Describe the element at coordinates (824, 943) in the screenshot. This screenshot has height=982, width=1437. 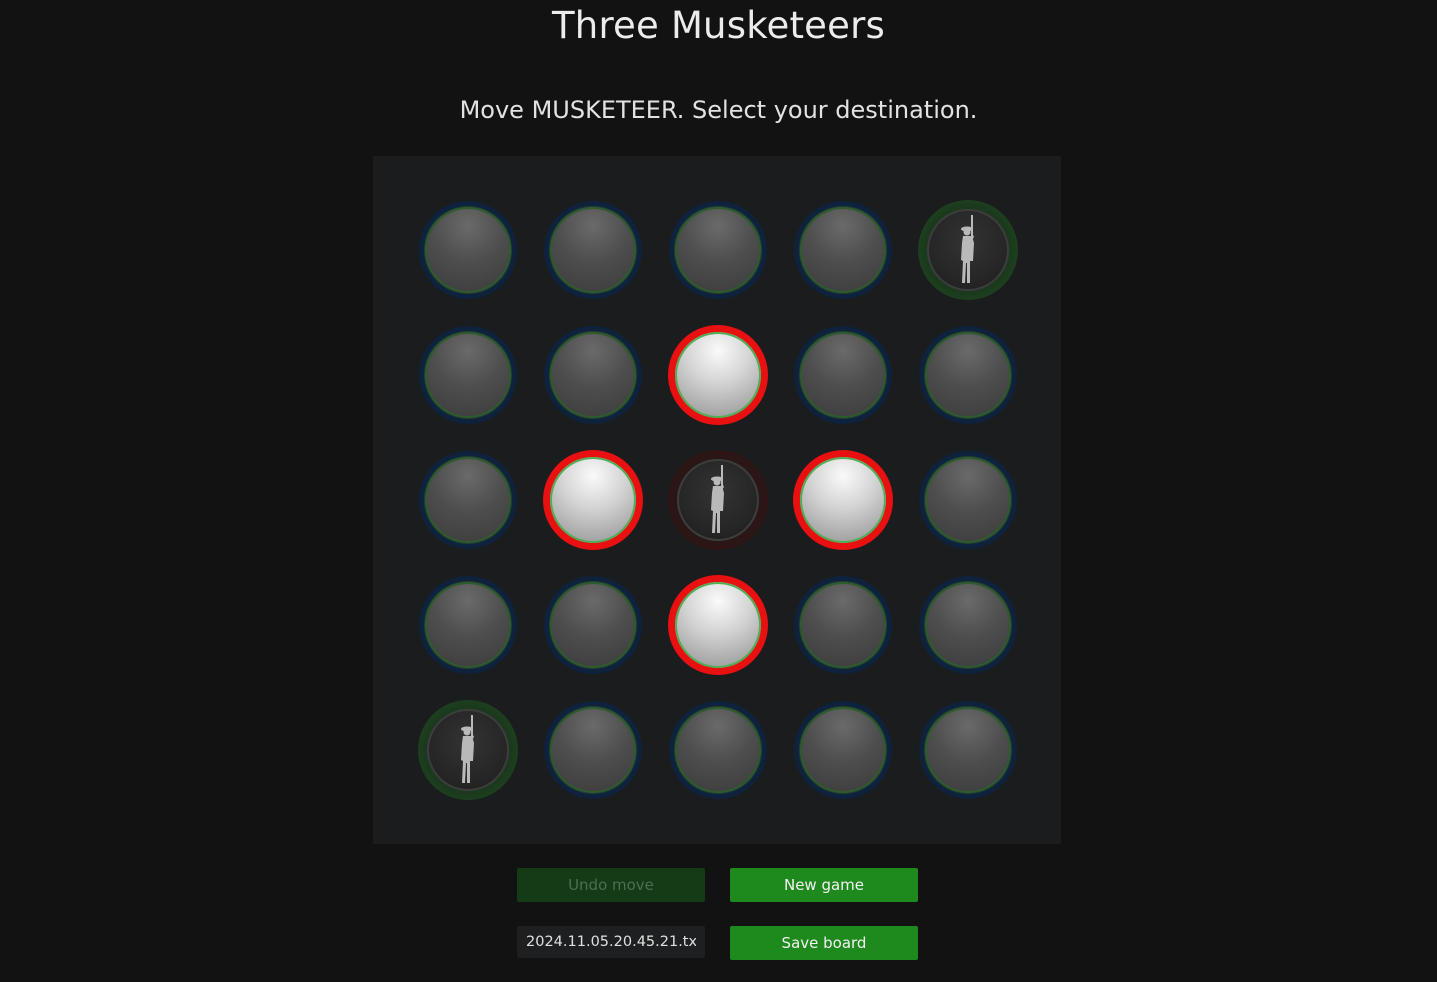
I see `save-board-button: Save board` at that location.